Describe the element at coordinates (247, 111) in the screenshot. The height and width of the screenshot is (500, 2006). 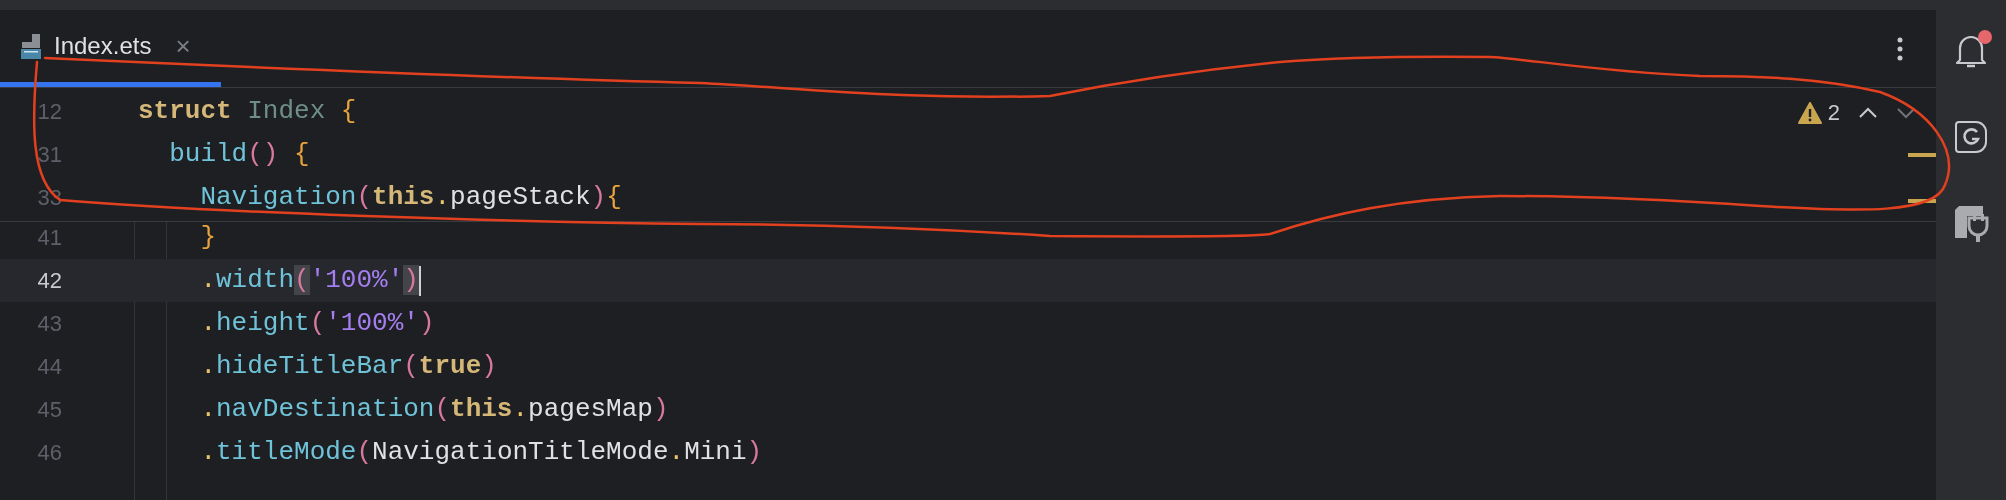
I see `code-line: struct Index {` at that location.